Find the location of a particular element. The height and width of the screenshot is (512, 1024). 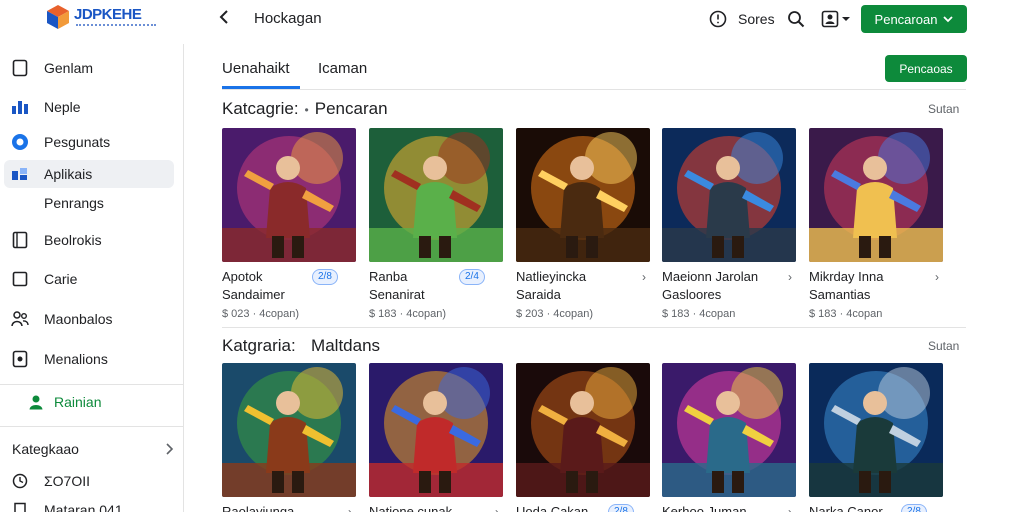

header-primary-button: Pencaroan is located at coordinates (914, 19).